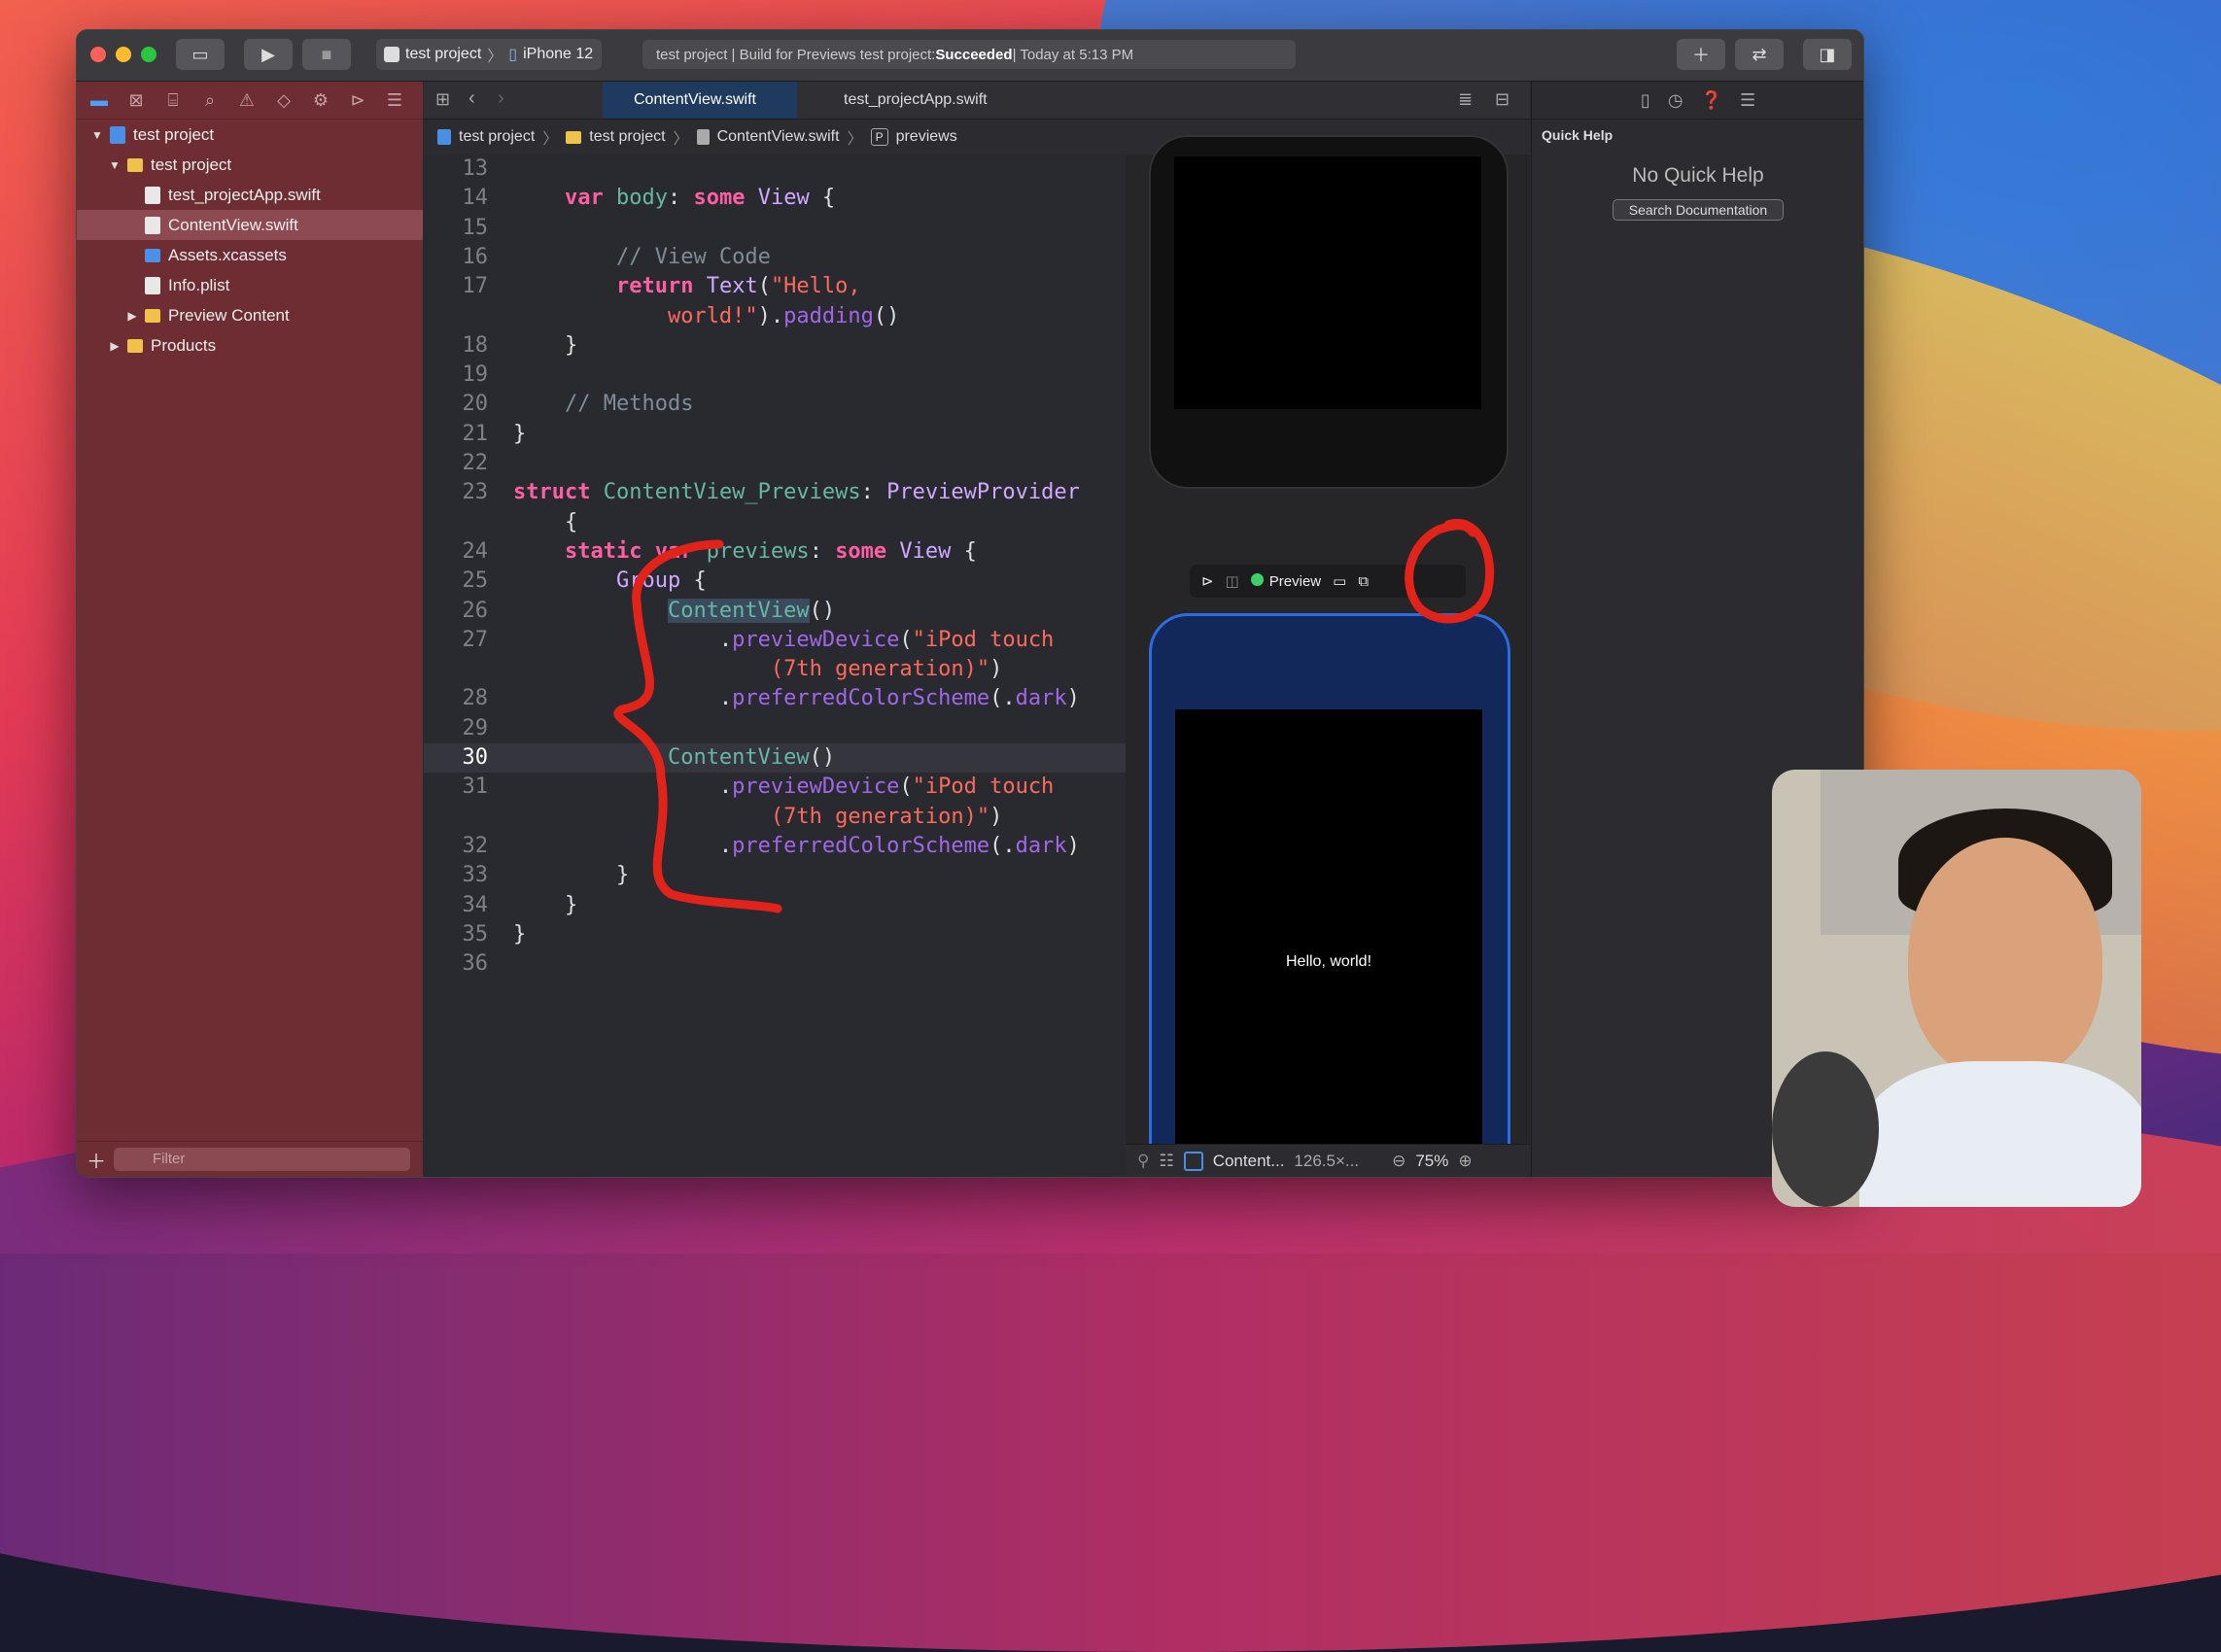  Describe the element at coordinates (1232, 581) in the screenshot. I see `inspect-preview-icon: ◫` at that location.